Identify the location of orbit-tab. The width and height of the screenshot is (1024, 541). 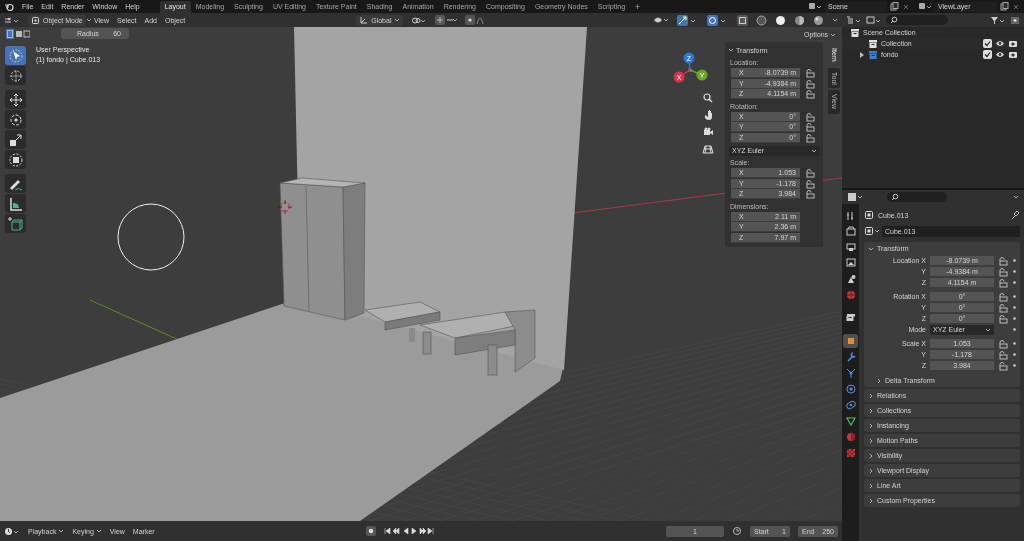
(850, 389).